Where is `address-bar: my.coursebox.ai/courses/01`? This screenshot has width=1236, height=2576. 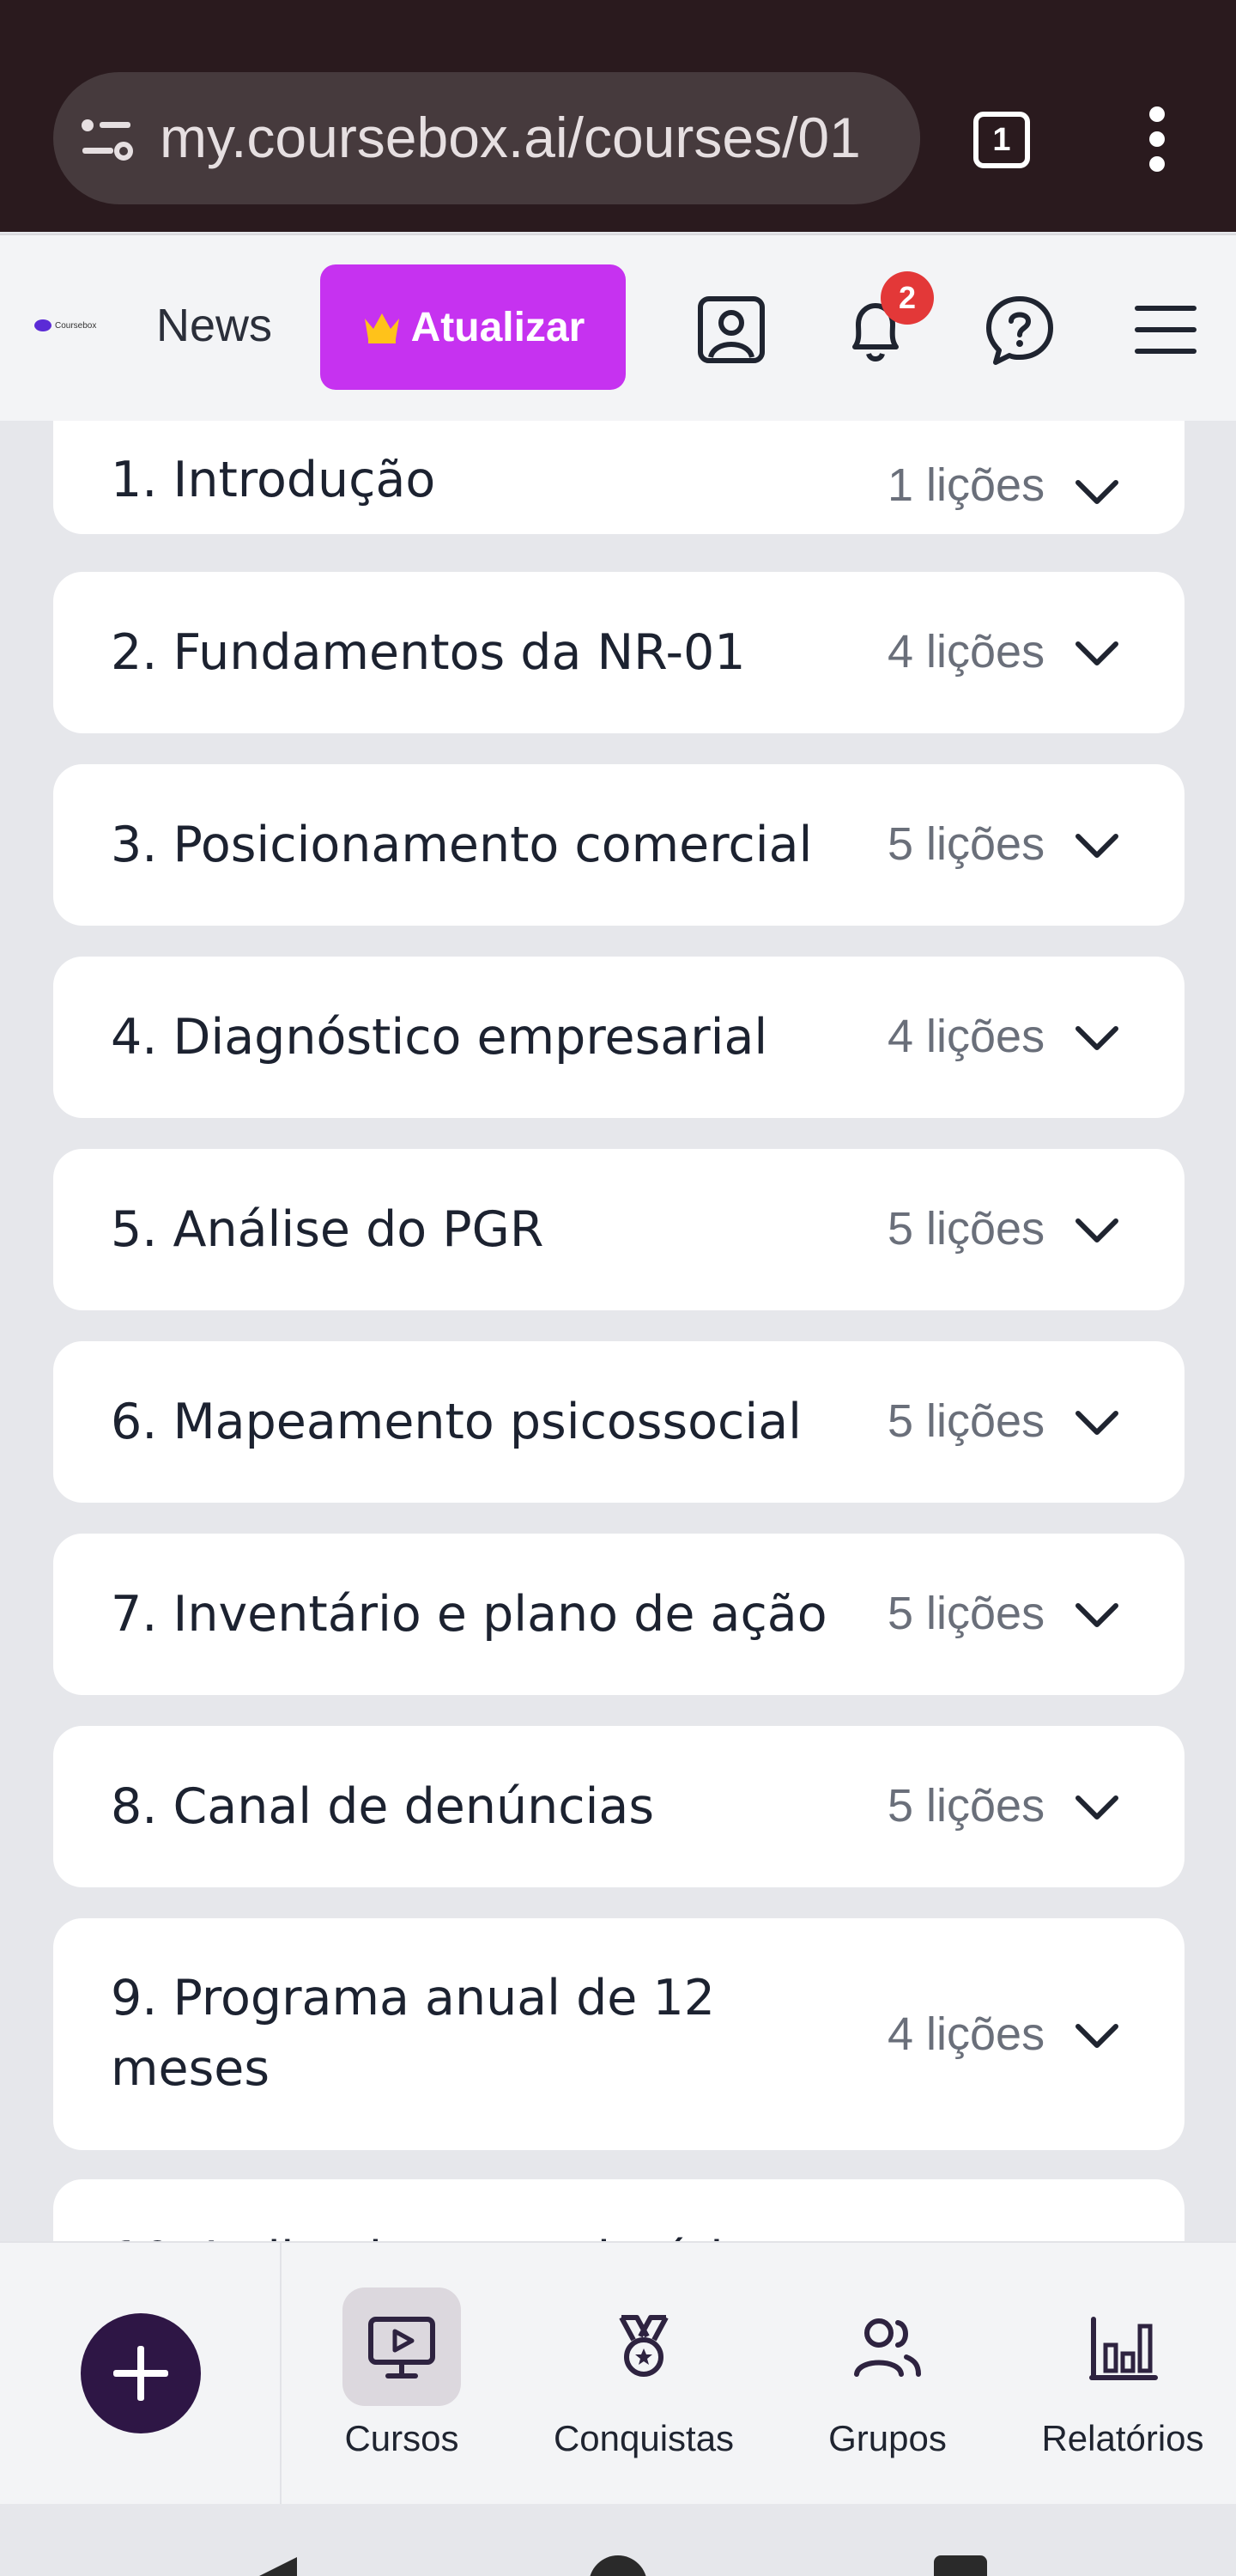 address-bar: my.coursebox.ai/courses/01 is located at coordinates (486, 138).